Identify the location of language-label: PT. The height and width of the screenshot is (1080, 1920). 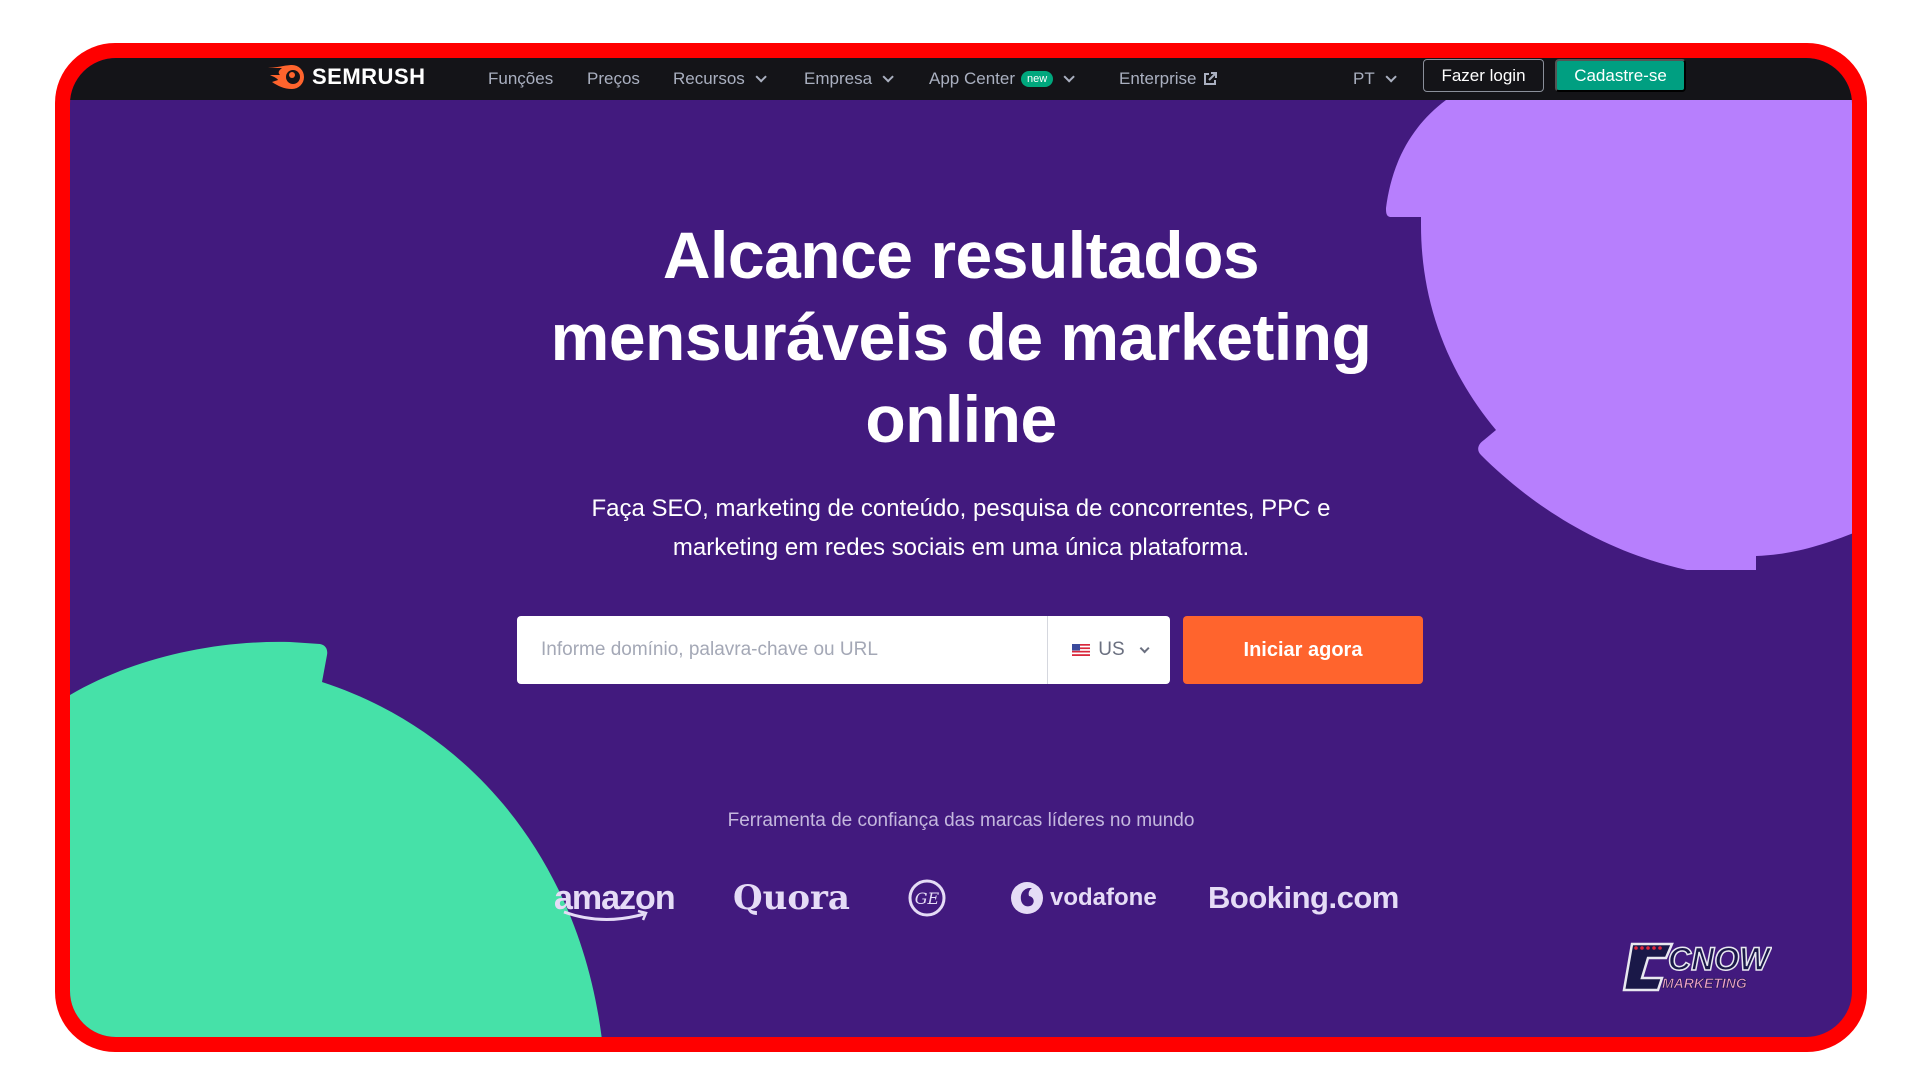
(1364, 78).